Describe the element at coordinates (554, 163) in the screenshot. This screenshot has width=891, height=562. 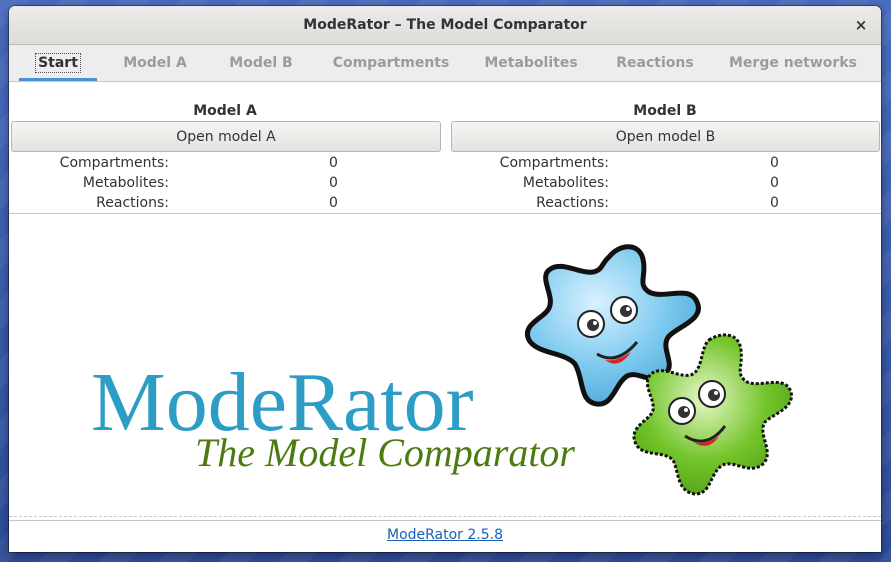
I see `model-b-compartments-label: Compartments:` at that location.